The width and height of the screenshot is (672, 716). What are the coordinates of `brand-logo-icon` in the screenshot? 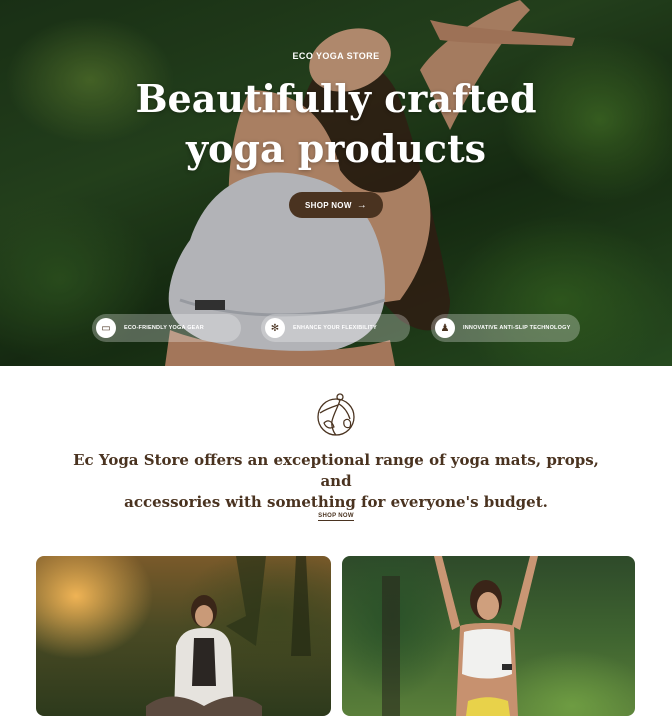 It's located at (336, 414).